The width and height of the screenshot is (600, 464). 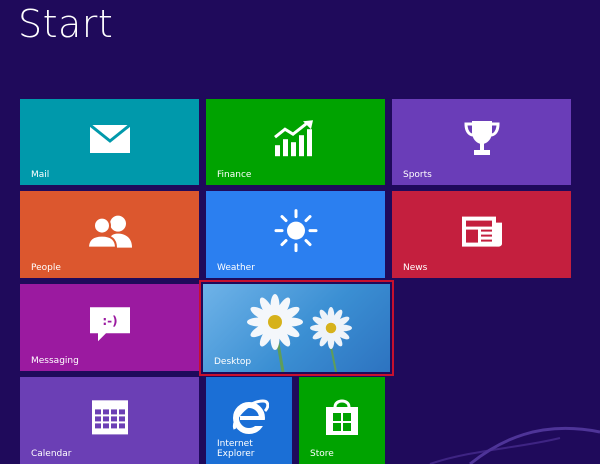 What do you see at coordinates (342, 417) in the screenshot?
I see `store-bag-icon` at bounding box center [342, 417].